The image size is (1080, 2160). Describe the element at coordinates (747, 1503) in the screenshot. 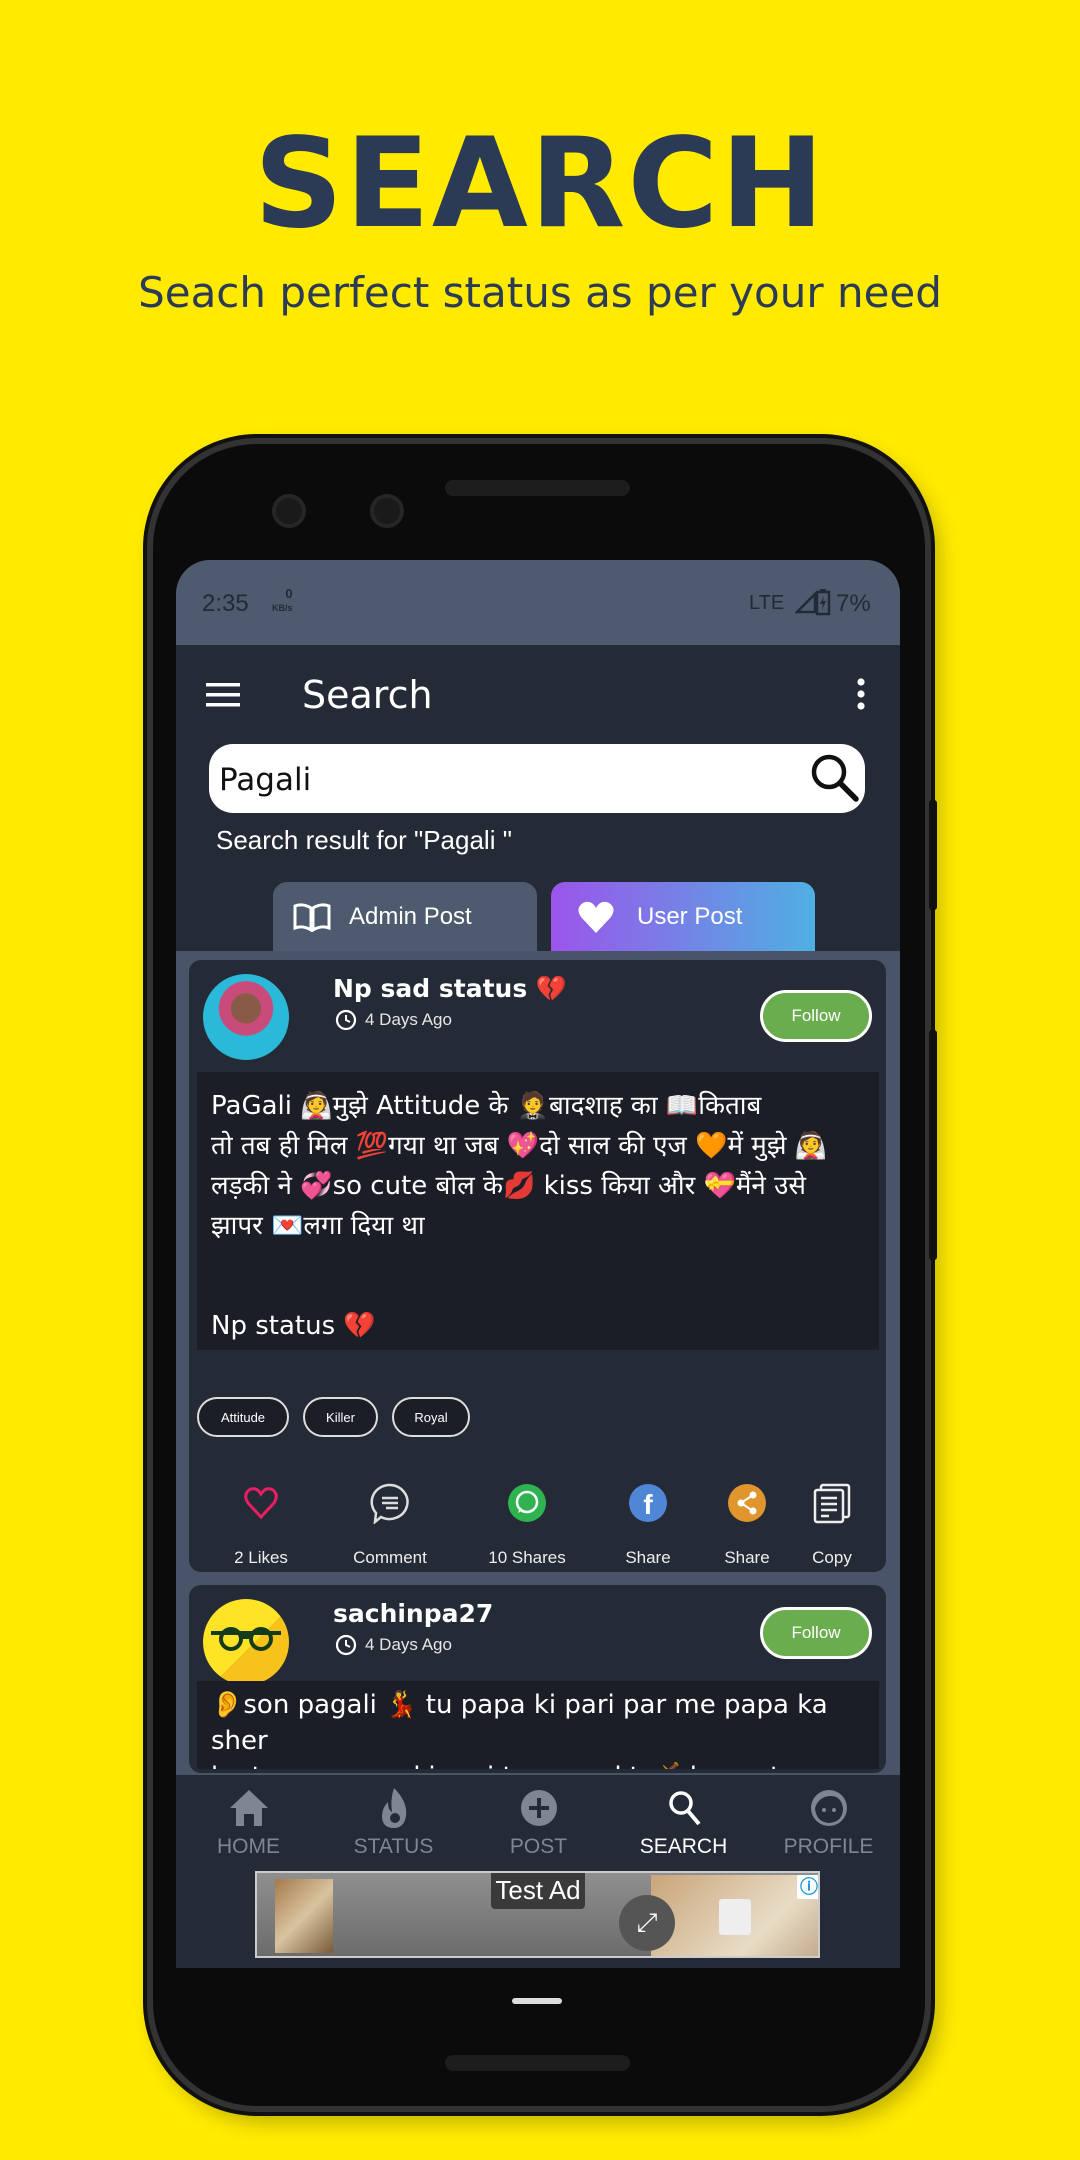

I see `share-icon` at that location.